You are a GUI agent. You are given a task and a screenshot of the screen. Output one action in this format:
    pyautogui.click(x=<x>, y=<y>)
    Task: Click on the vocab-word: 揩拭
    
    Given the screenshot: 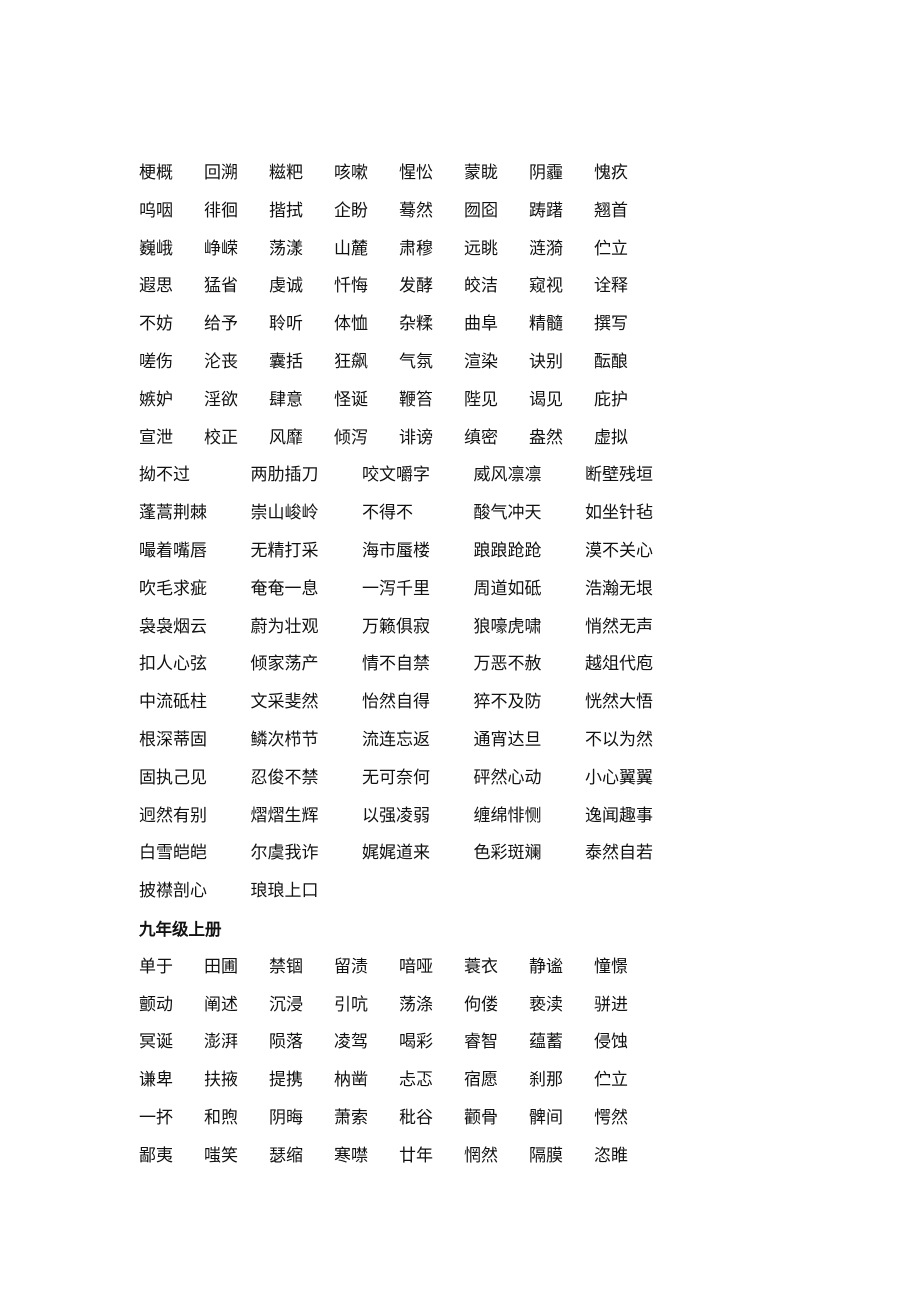 What is the action you would take?
    pyautogui.click(x=286, y=210)
    